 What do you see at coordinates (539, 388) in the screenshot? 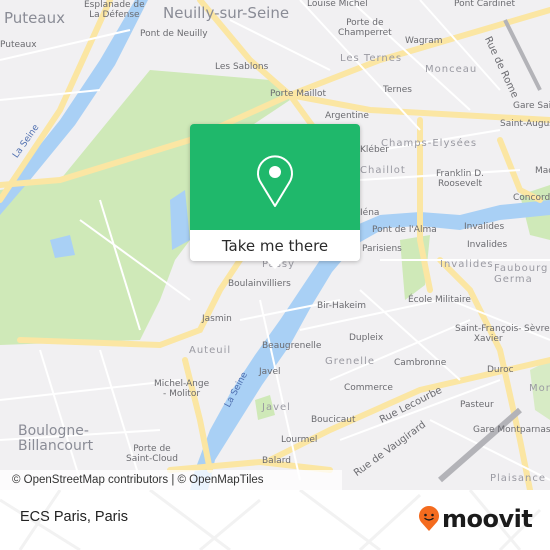
I see `map-label-montparnasse: Montparnasse` at bounding box center [539, 388].